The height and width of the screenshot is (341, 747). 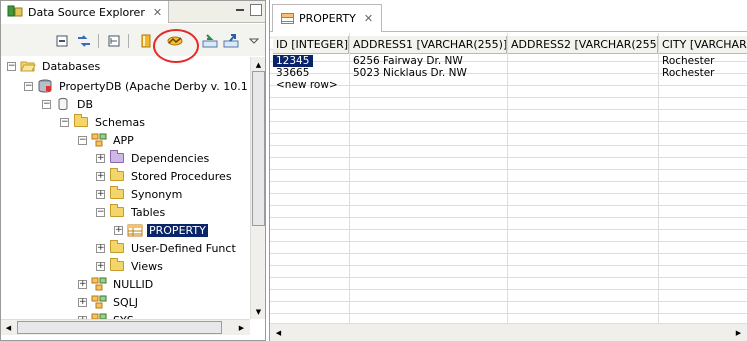 What do you see at coordinates (177, 230) in the screenshot?
I see `tree-item-label: PROPERTY` at bounding box center [177, 230].